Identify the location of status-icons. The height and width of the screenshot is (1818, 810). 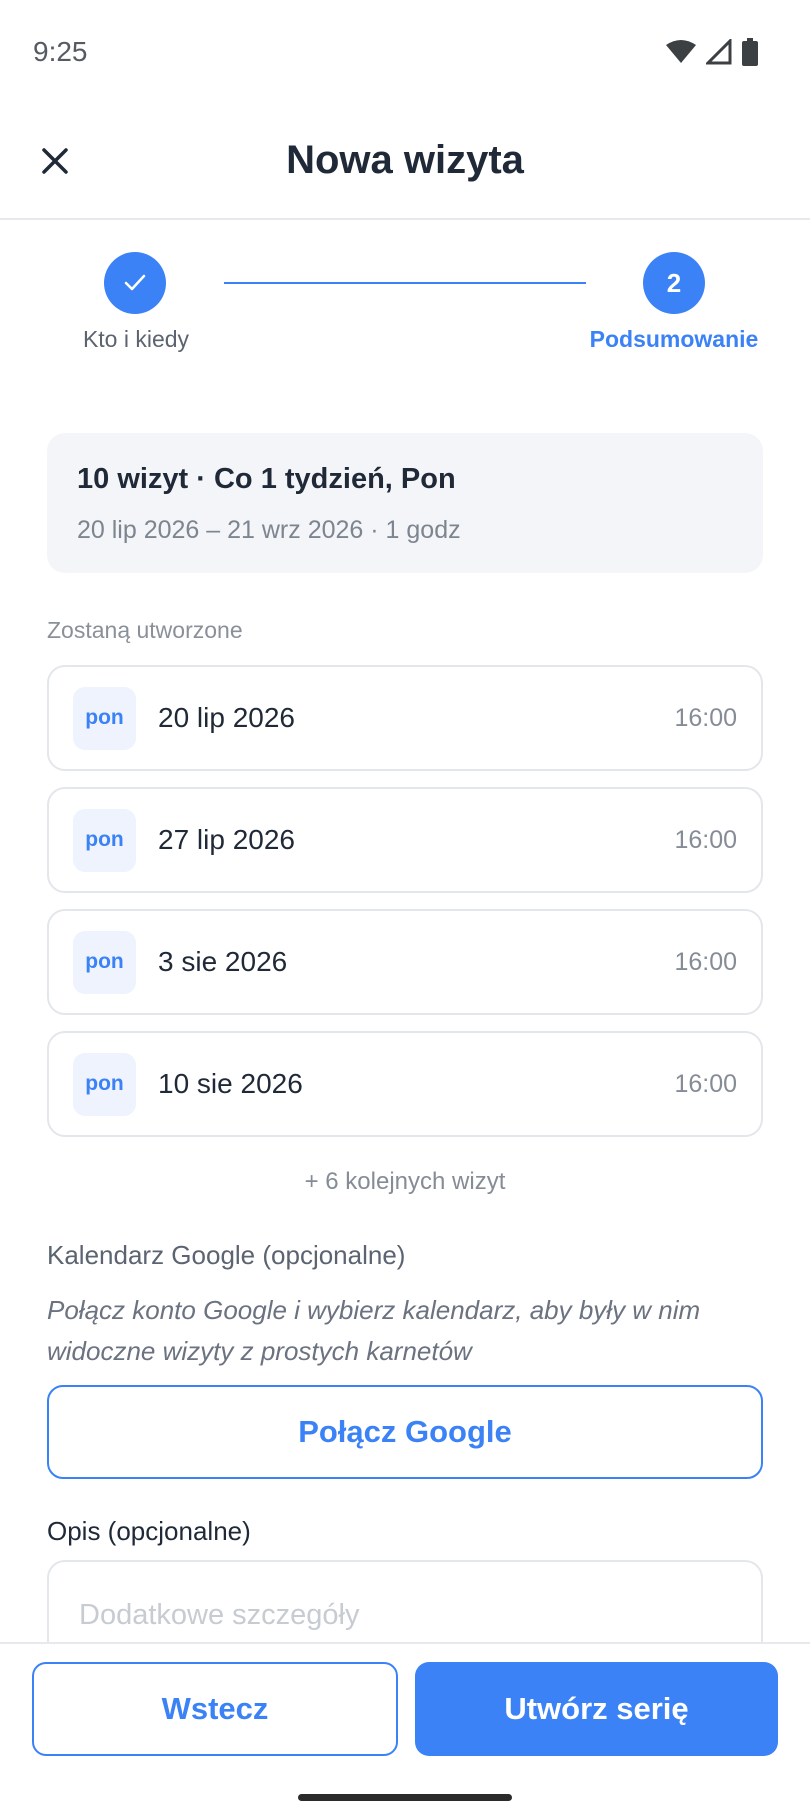
(712, 52).